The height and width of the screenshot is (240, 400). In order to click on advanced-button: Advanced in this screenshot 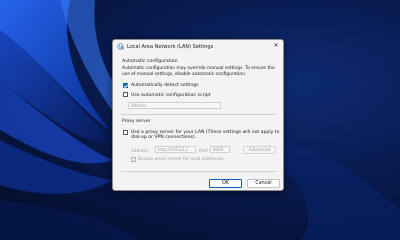, I will do `click(259, 149)`.